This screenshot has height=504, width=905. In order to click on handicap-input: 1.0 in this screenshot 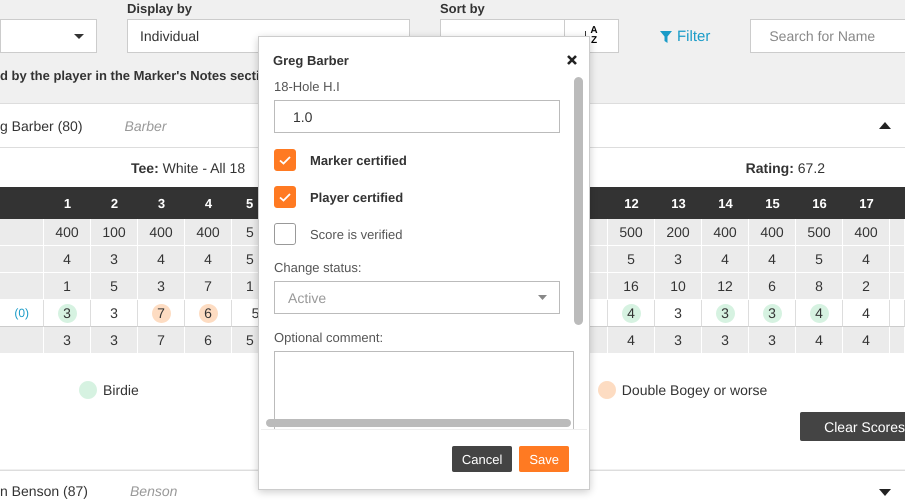, I will do `click(417, 116)`.